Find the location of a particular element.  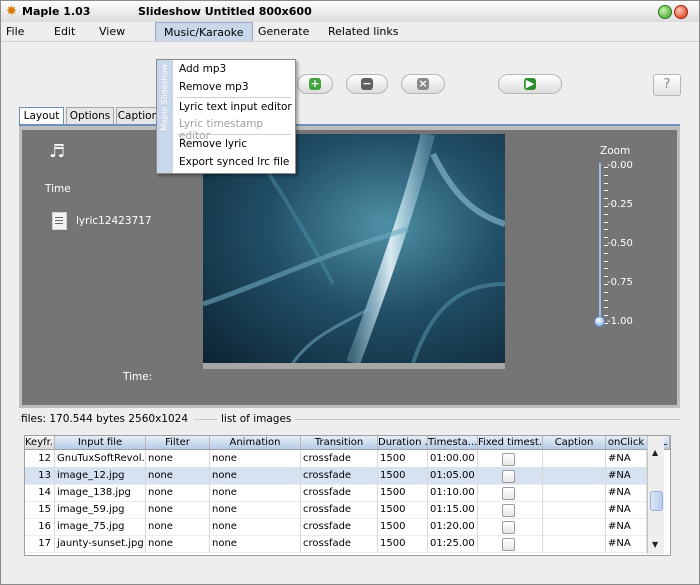

table-cell: 17 is located at coordinates (40, 543).